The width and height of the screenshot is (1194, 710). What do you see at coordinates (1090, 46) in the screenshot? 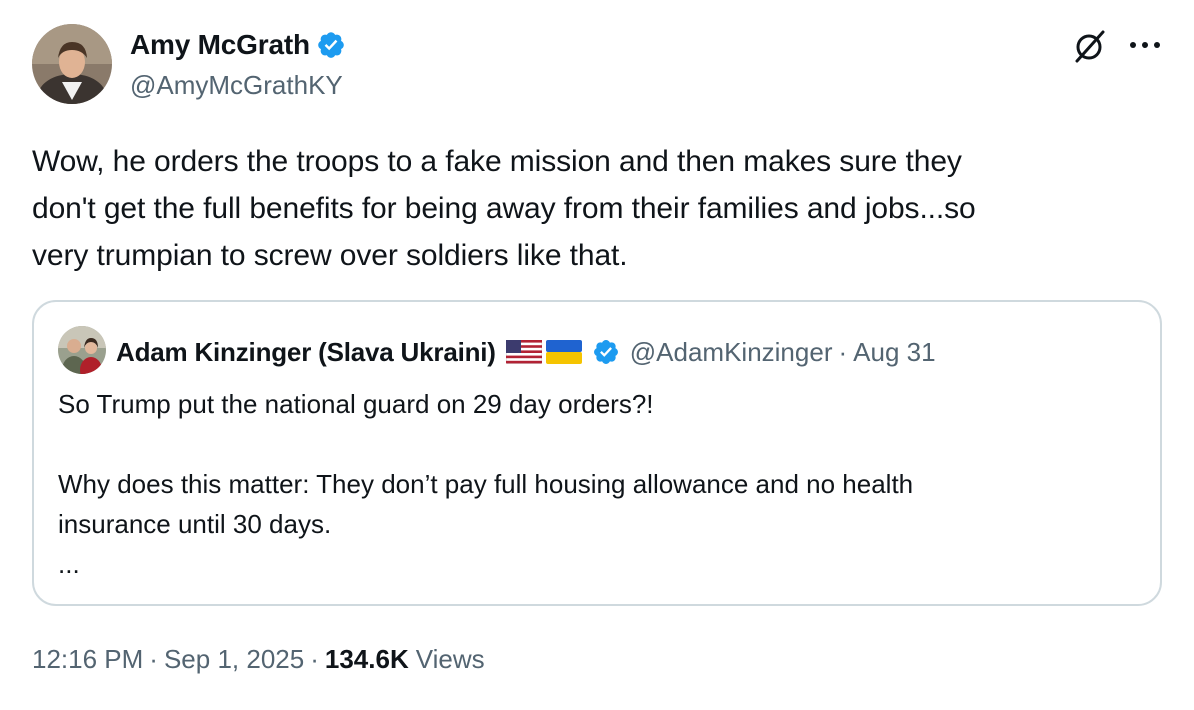
I see `grok-icon` at bounding box center [1090, 46].